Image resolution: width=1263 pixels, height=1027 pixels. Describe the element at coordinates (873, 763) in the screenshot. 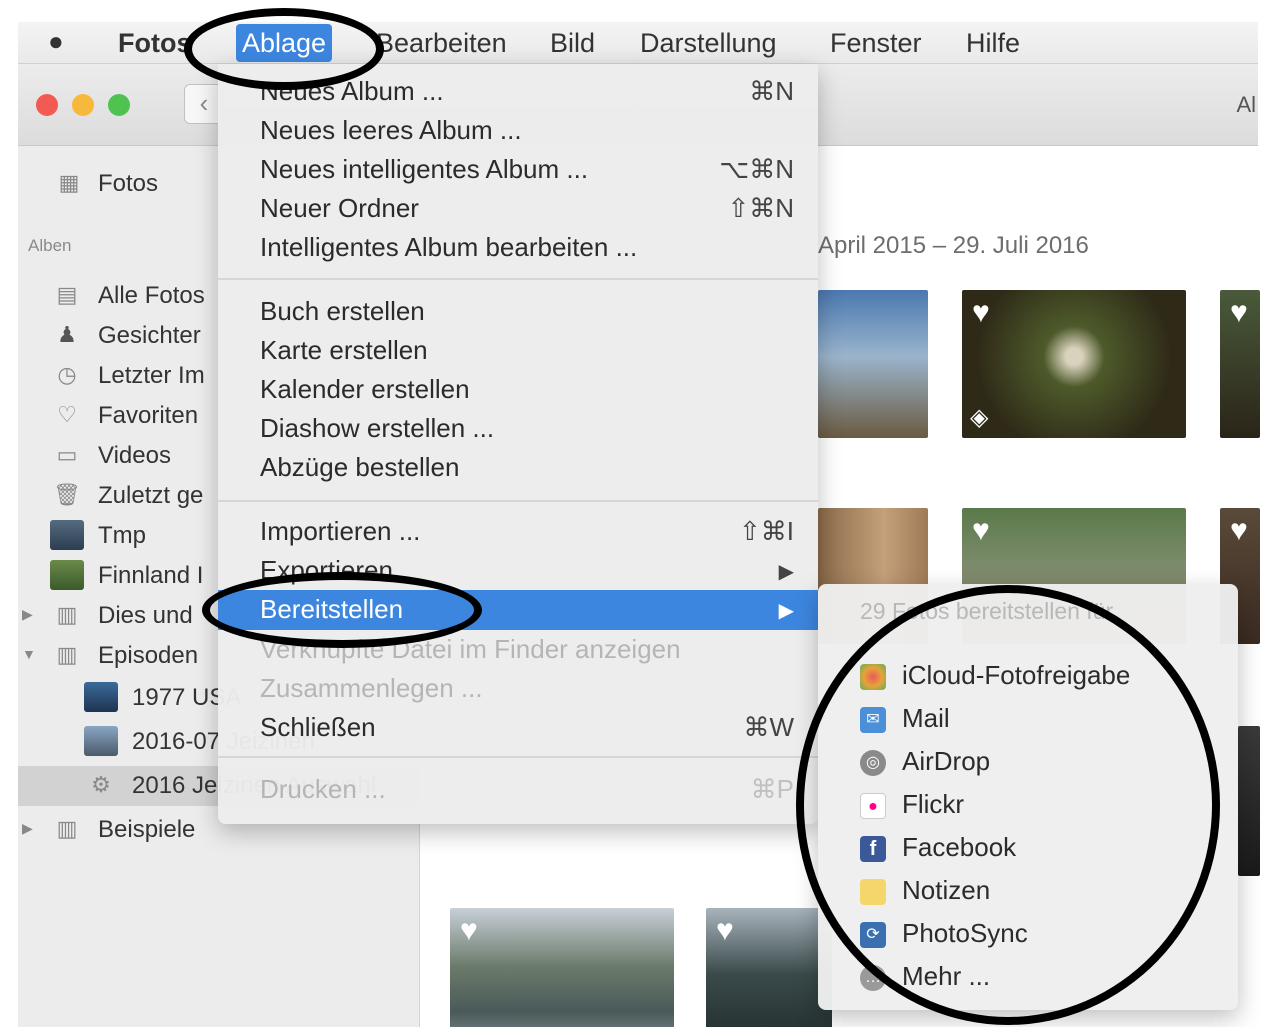

I see `airdrop-icon: ◎` at that location.